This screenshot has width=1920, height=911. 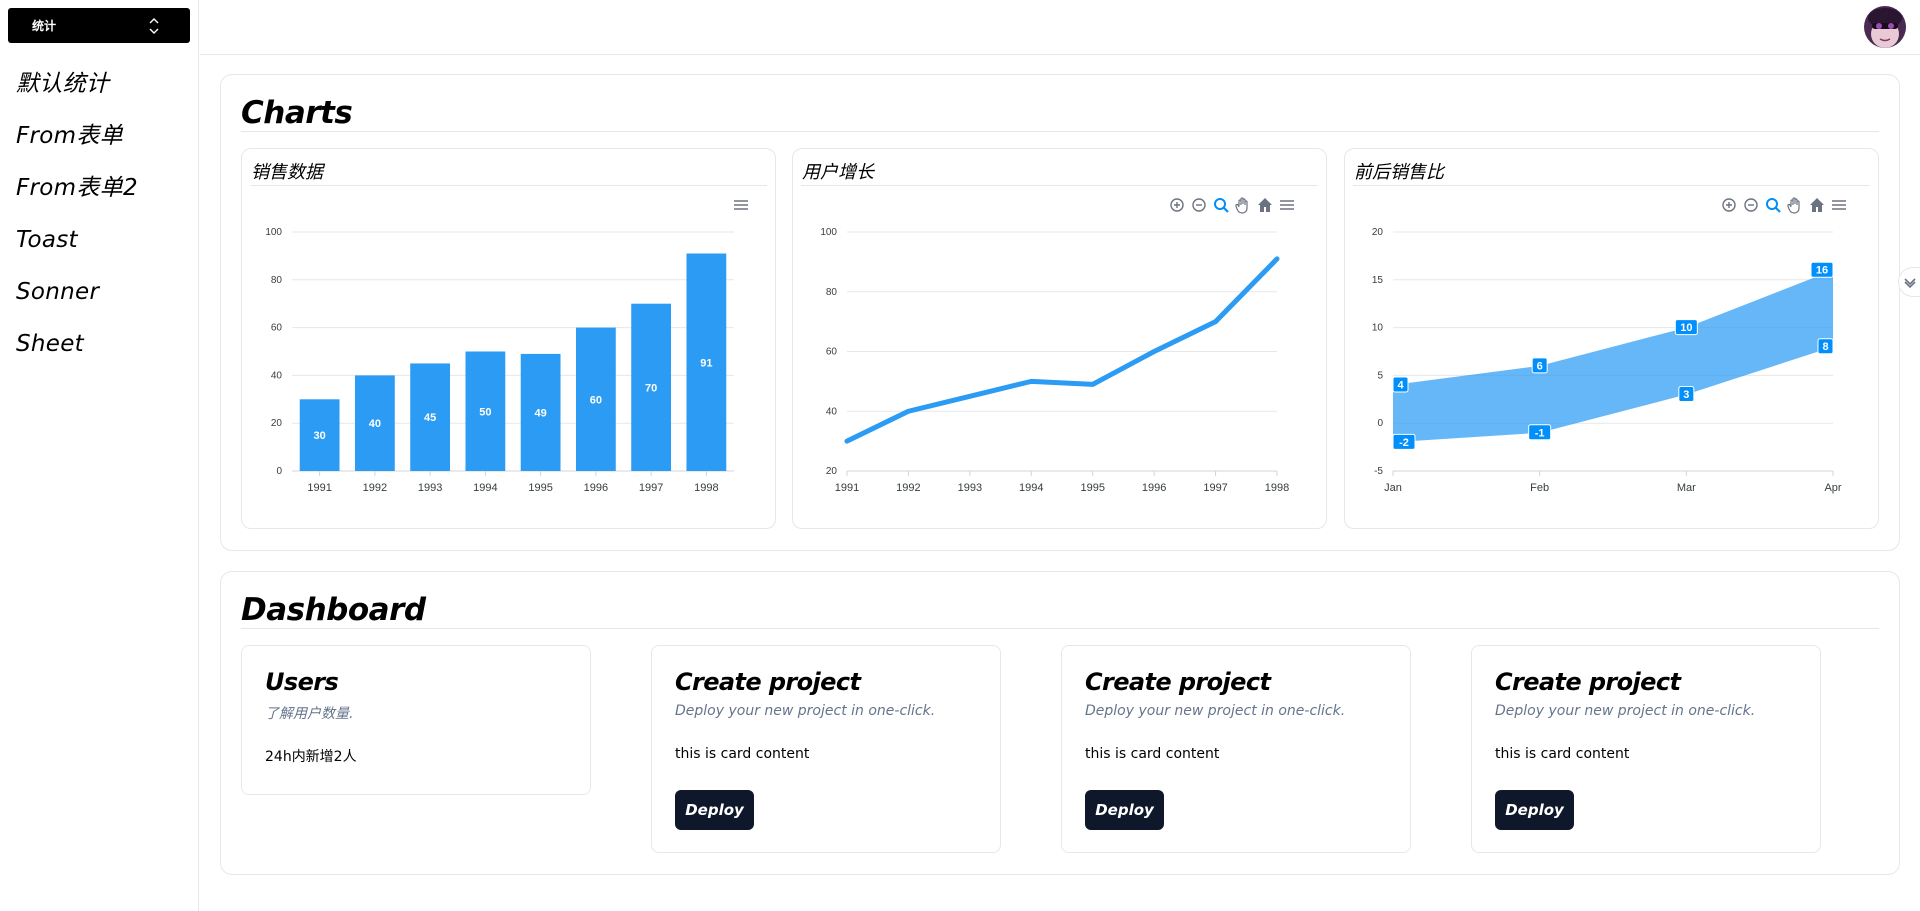 I want to click on data-label: 10, so click(x=1686, y=328).